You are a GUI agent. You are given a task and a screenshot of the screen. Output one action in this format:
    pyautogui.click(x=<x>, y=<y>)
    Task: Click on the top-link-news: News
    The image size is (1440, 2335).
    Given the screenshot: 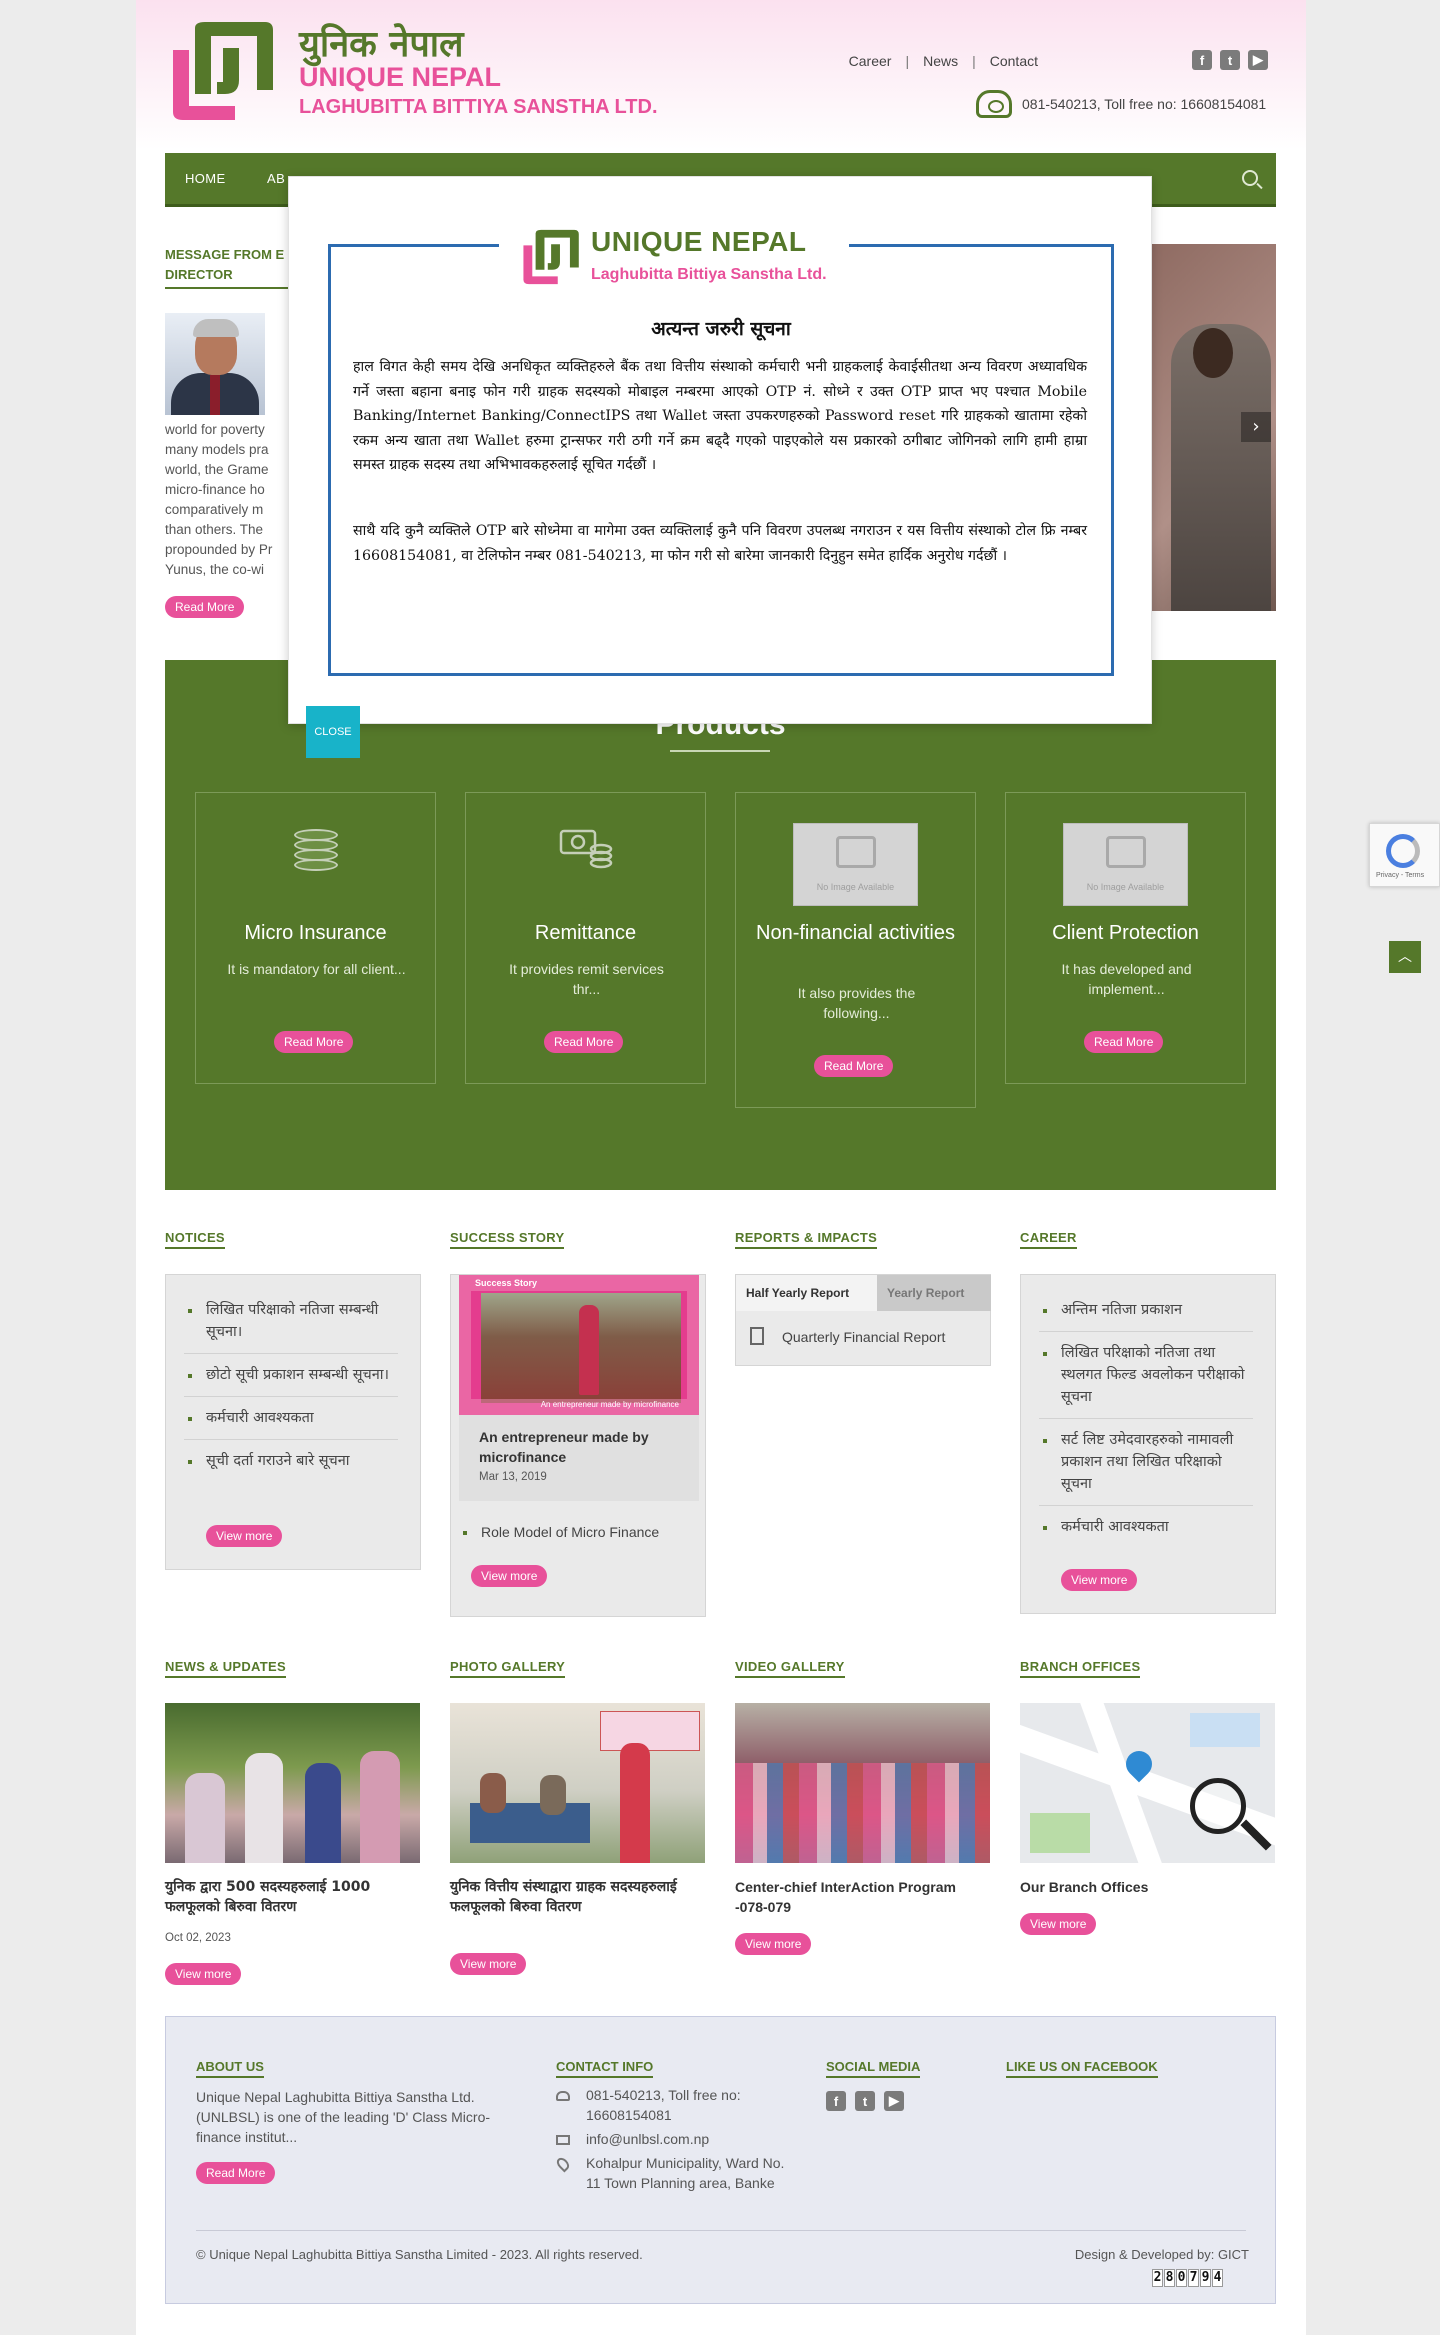 What is the action you would take?
    pyautogui.click(x=940, y=61)
    